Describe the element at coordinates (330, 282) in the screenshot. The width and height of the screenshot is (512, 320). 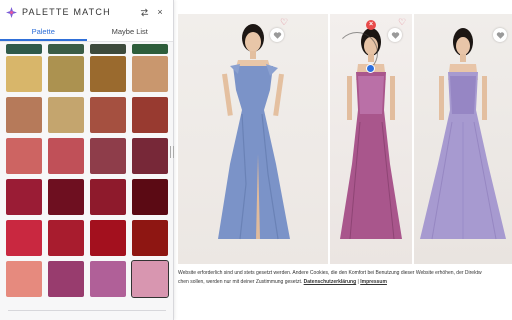
I see `privacy-policy-link: Datenschutzerklärung` at that location.